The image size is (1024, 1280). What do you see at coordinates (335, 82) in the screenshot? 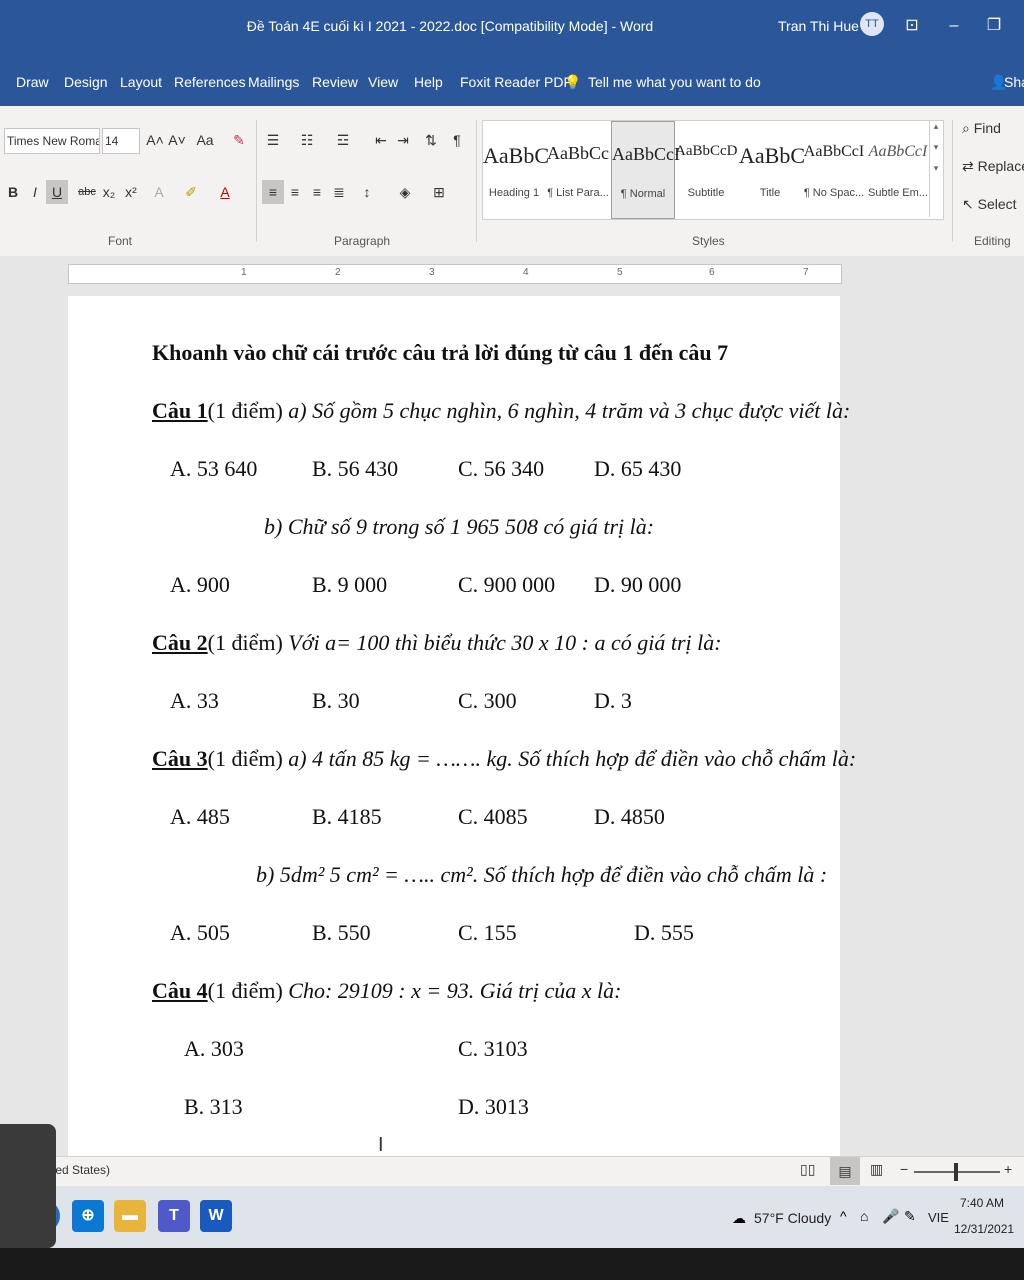
I see `tab-review: Review` at bounding box center [335, 82].